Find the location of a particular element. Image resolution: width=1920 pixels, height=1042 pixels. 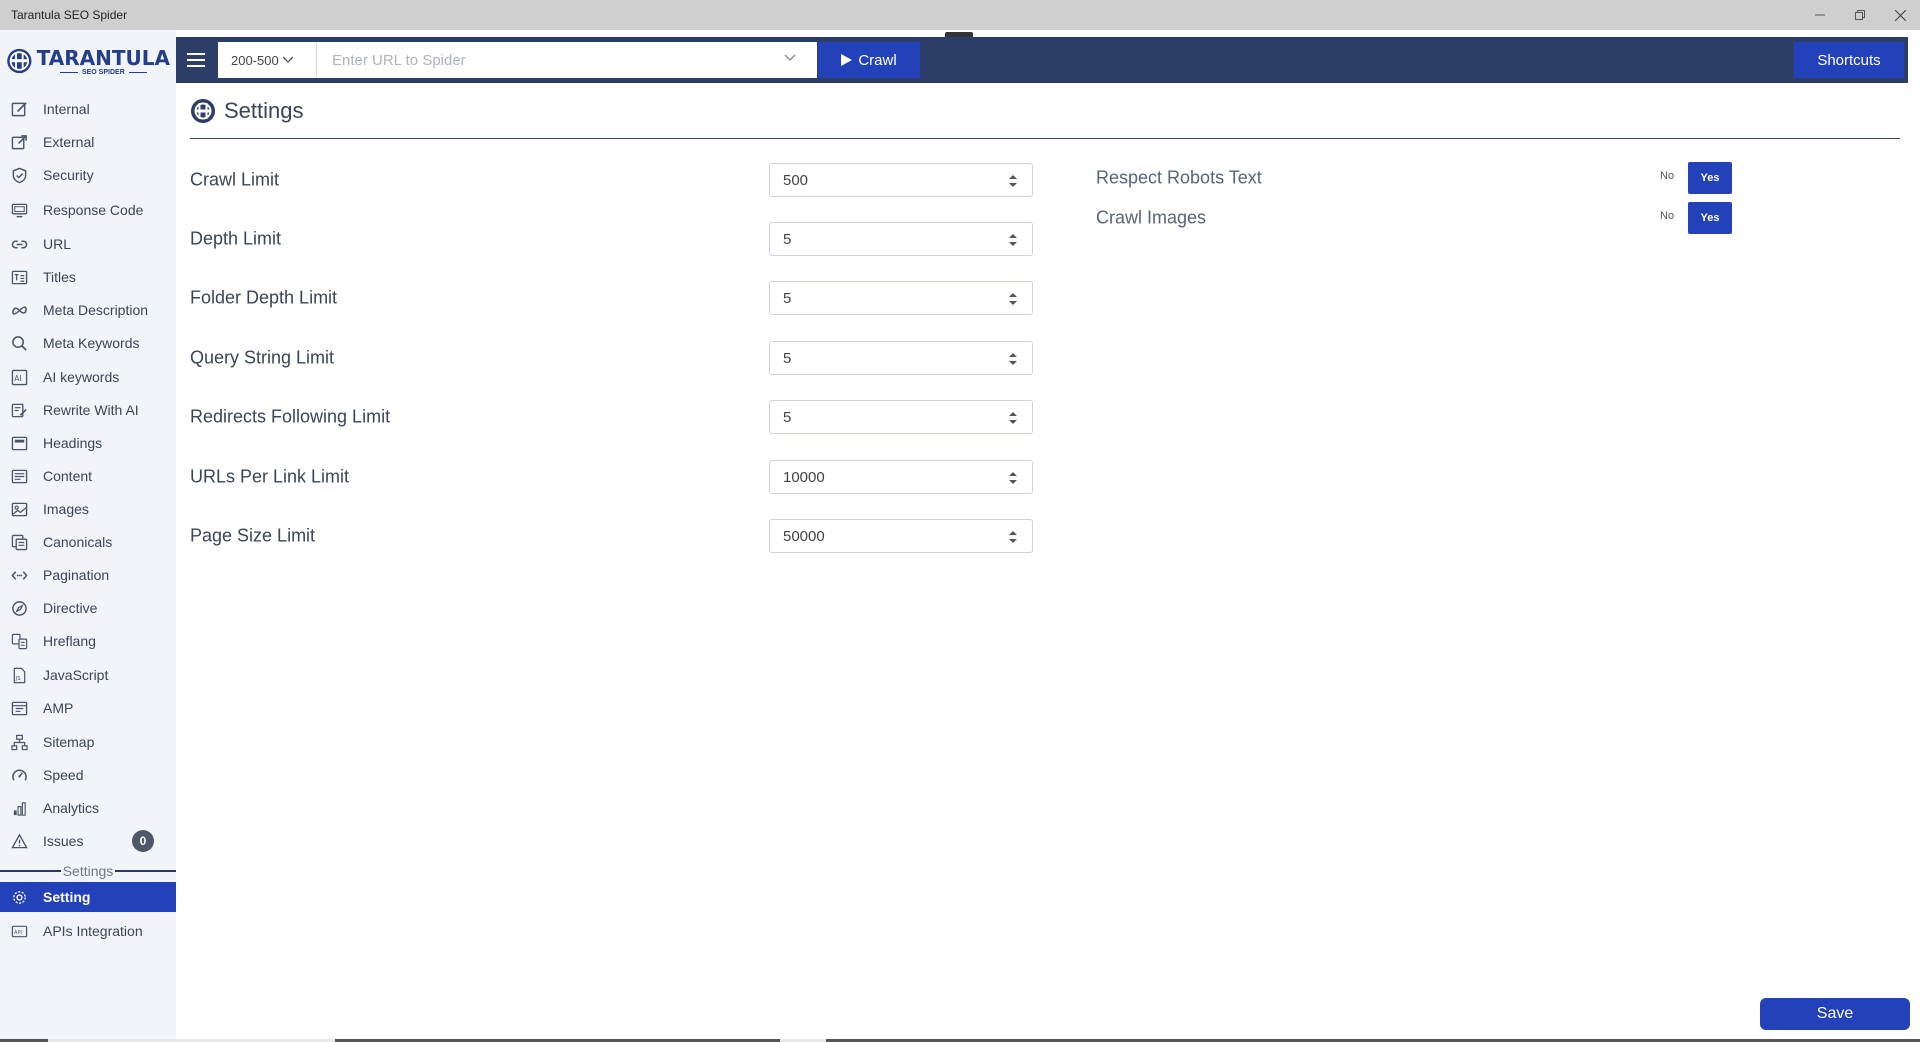

sidebar-item-meta-description: Meta Description is located at coordinates (88, 310).